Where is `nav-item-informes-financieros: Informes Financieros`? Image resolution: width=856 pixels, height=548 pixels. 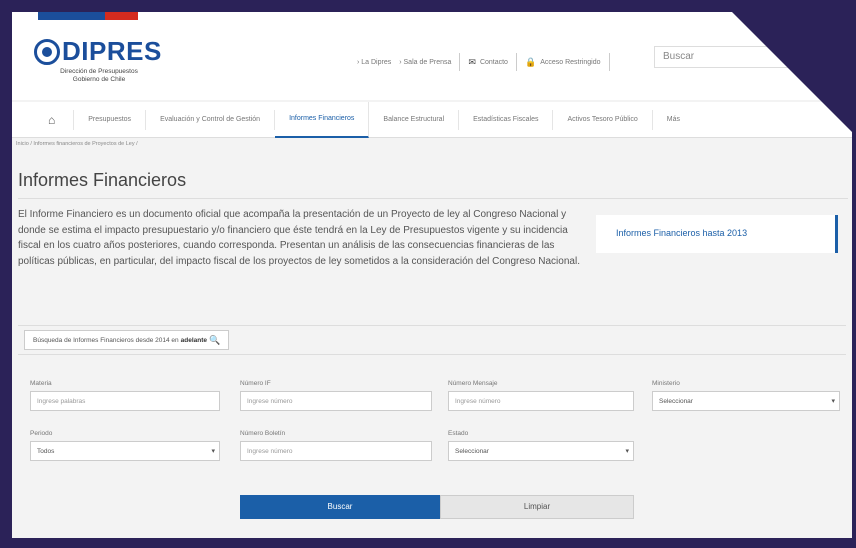
nav-item-informes-financieros: Informes Financieros is located at coordinates (322, 119).